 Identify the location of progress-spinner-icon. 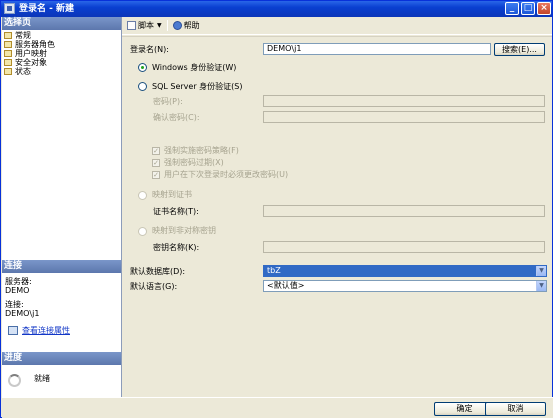
(14, 380).